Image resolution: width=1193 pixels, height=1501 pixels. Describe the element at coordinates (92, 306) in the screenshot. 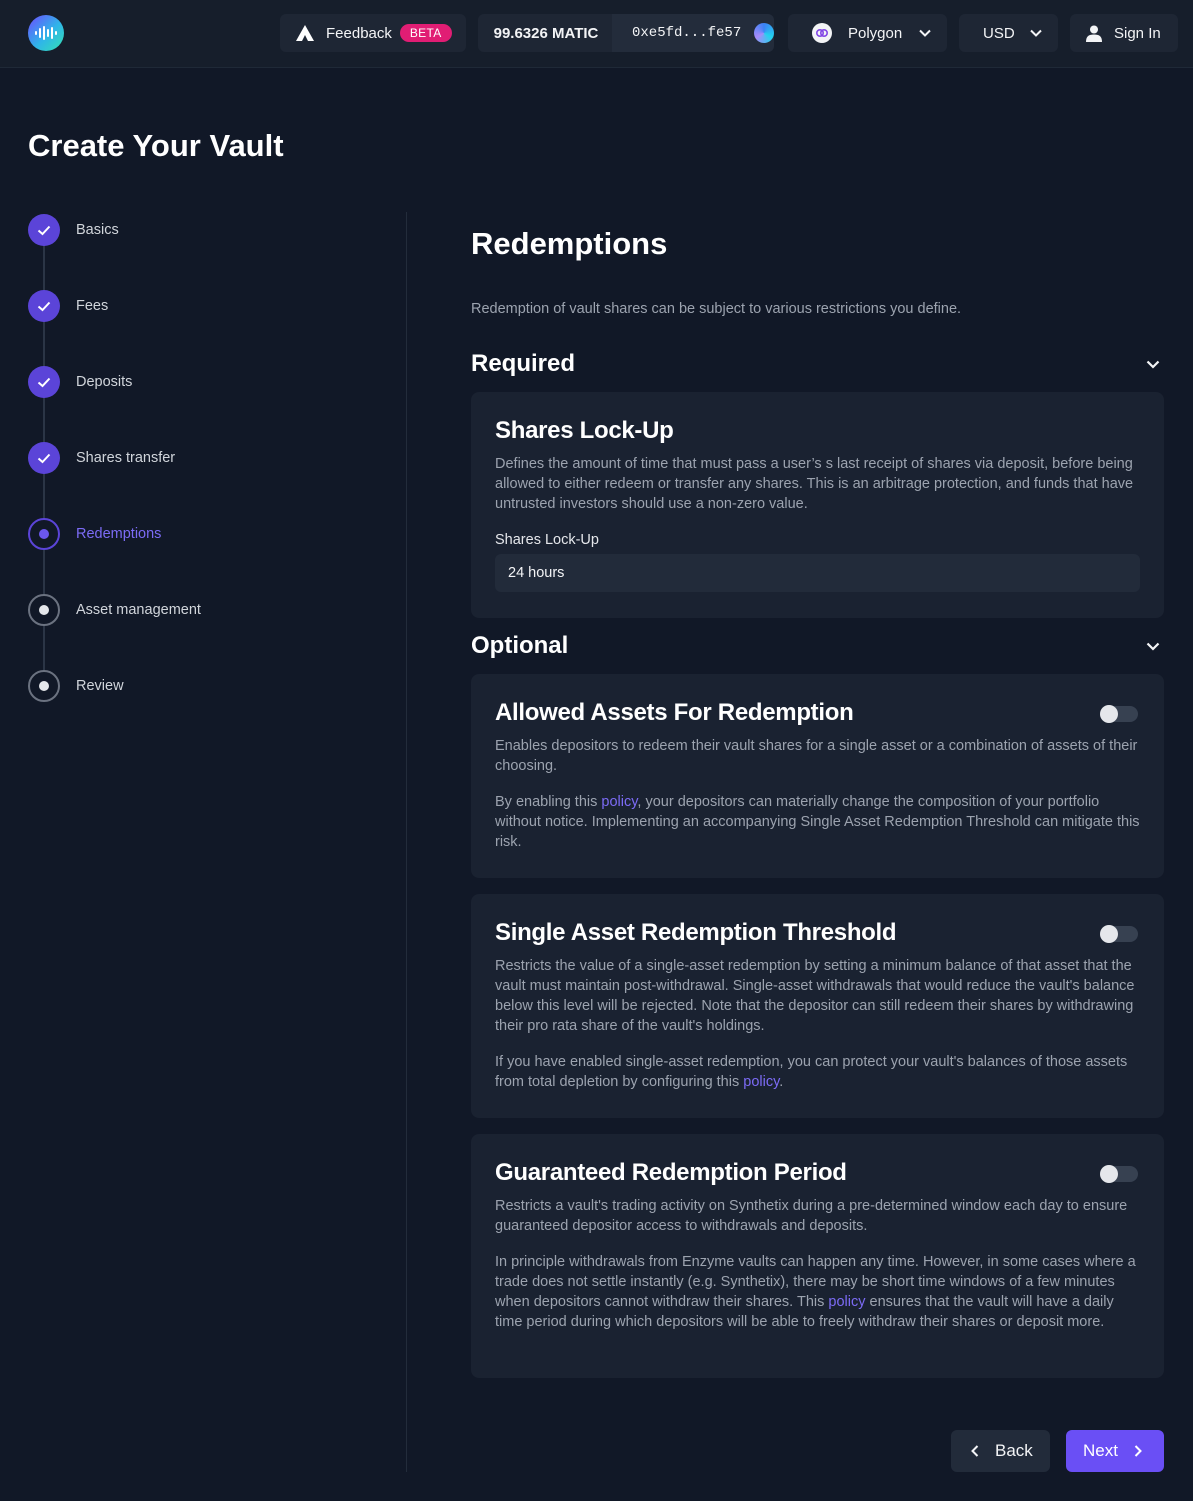

I see `step-label: Fees` at that location.